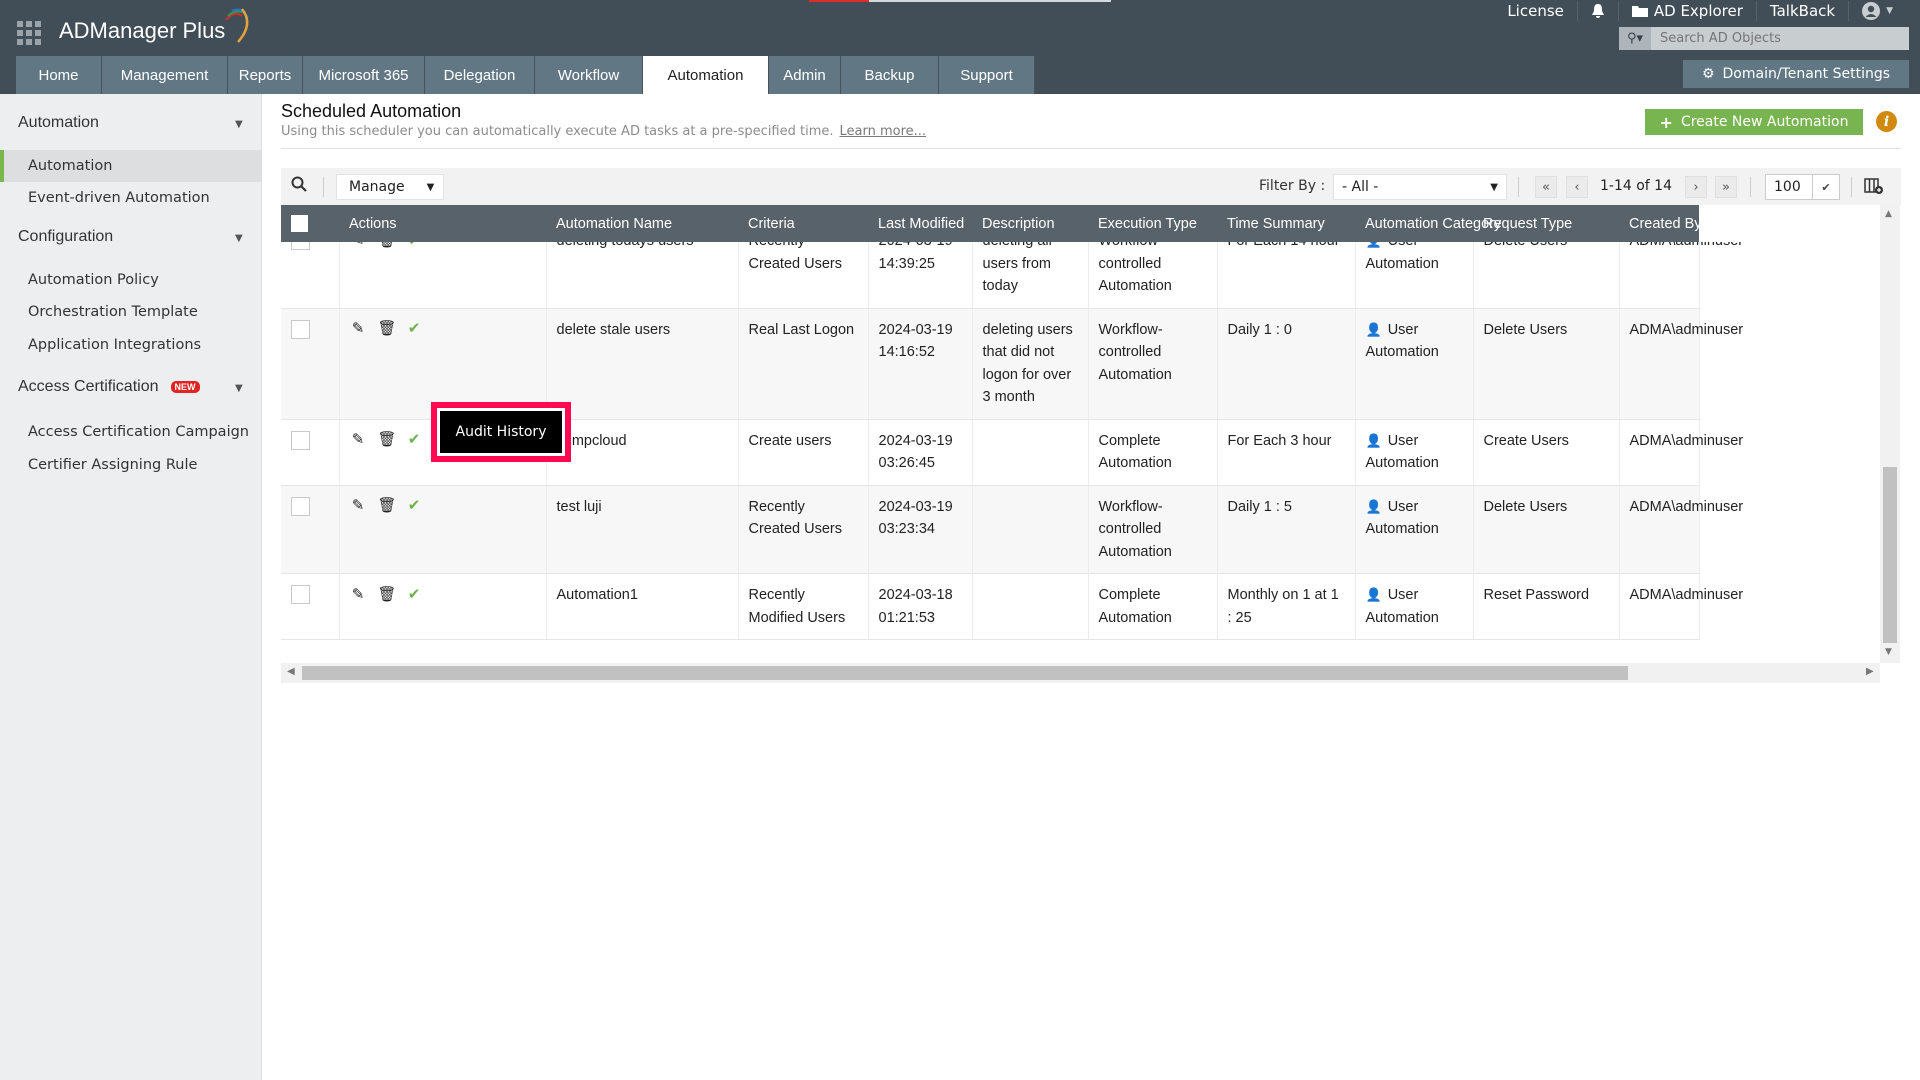  Describe the element at coordinates (1536, 11) in the screenshot. I see `license-link: License` at that location.